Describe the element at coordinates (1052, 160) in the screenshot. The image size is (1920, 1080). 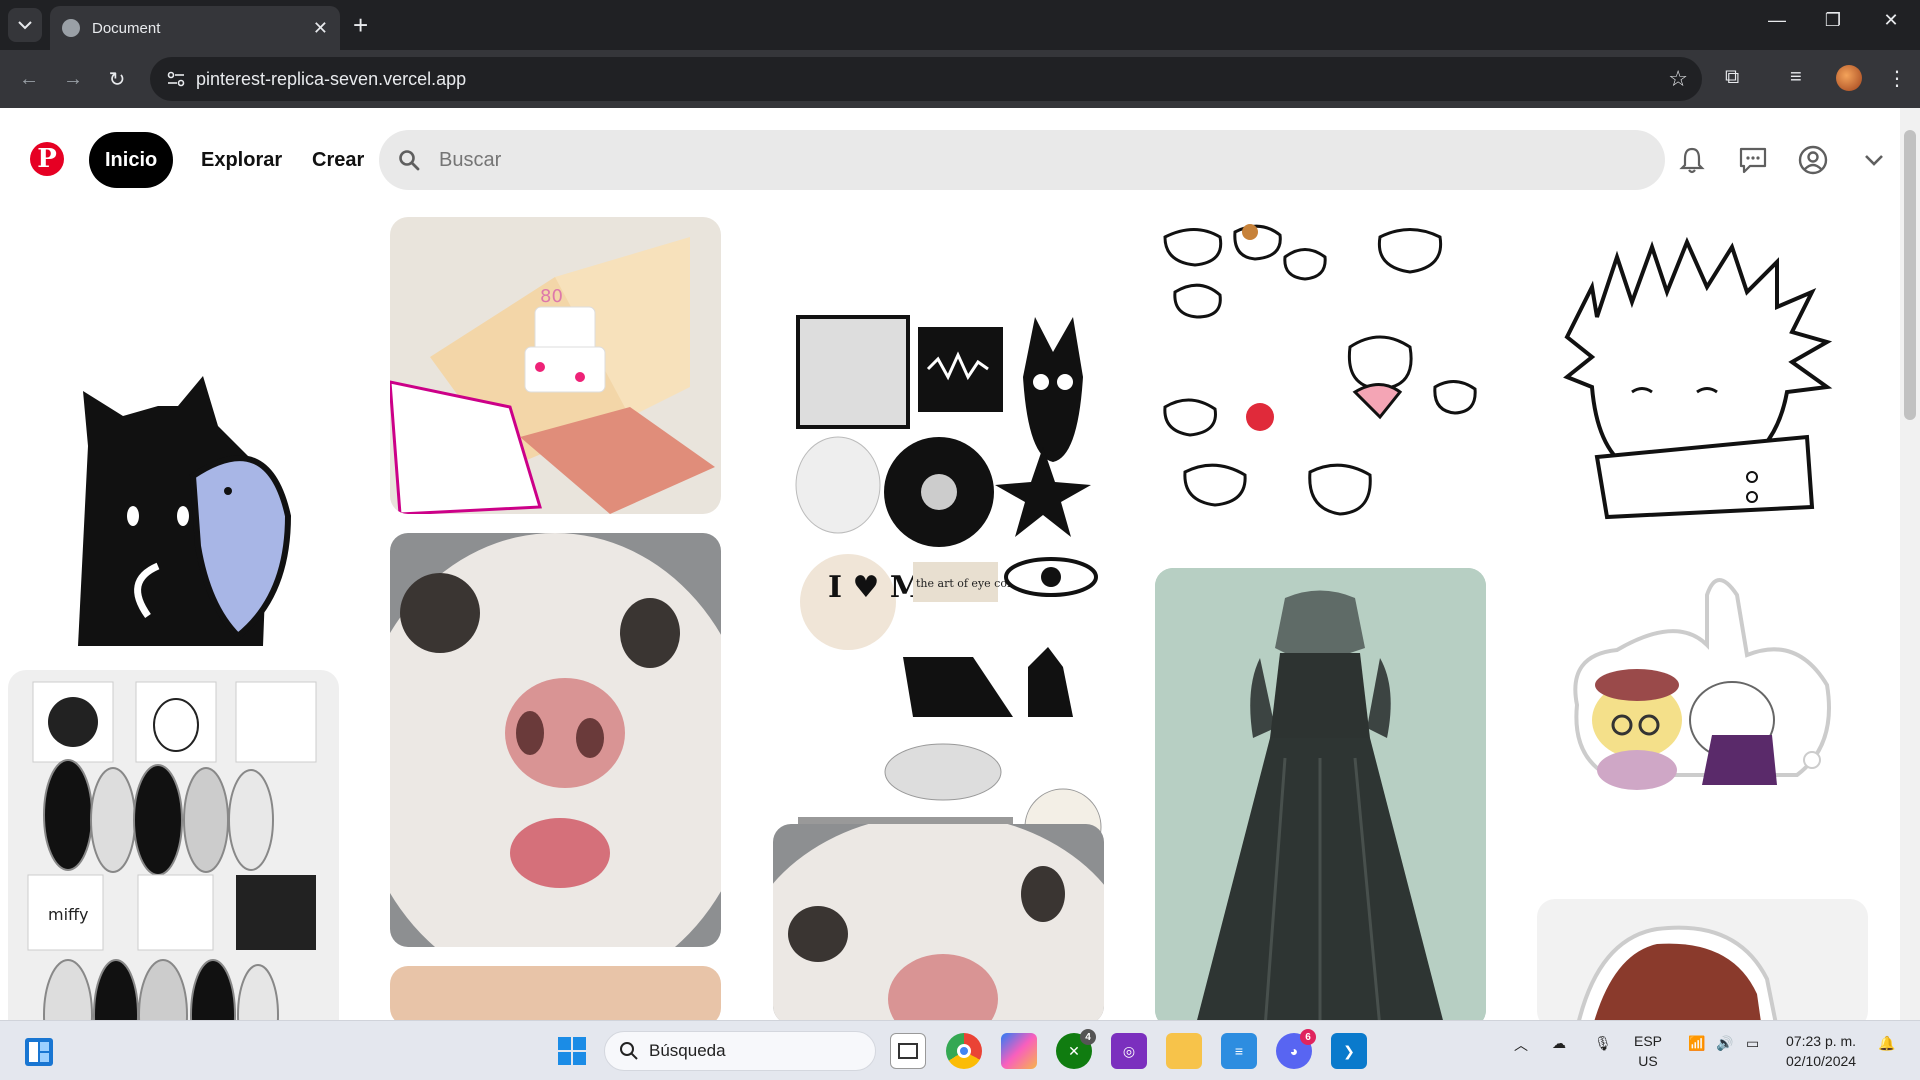
I see `search-input` at that location.